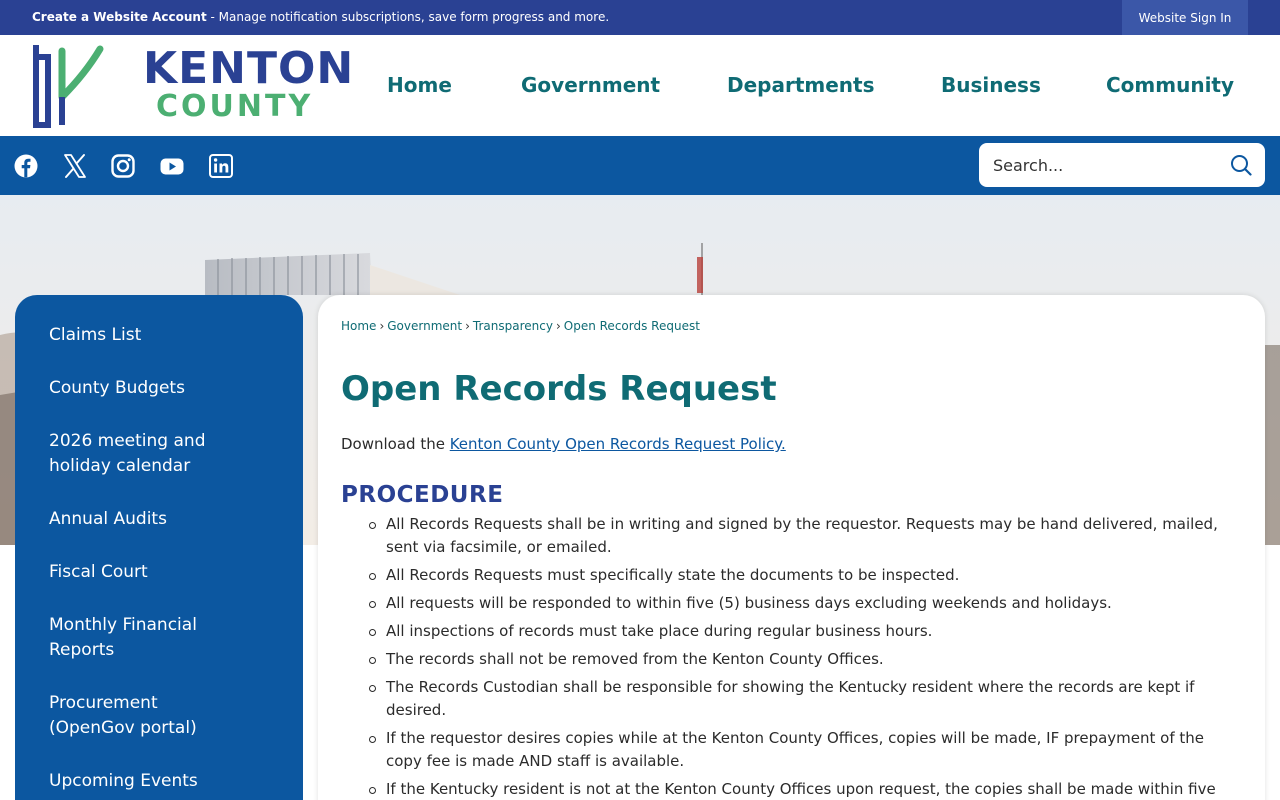  Describe the element at coordinates (513, 326) in the screenshot. I see `breadcrumb-transparency: Transparency` at that location.